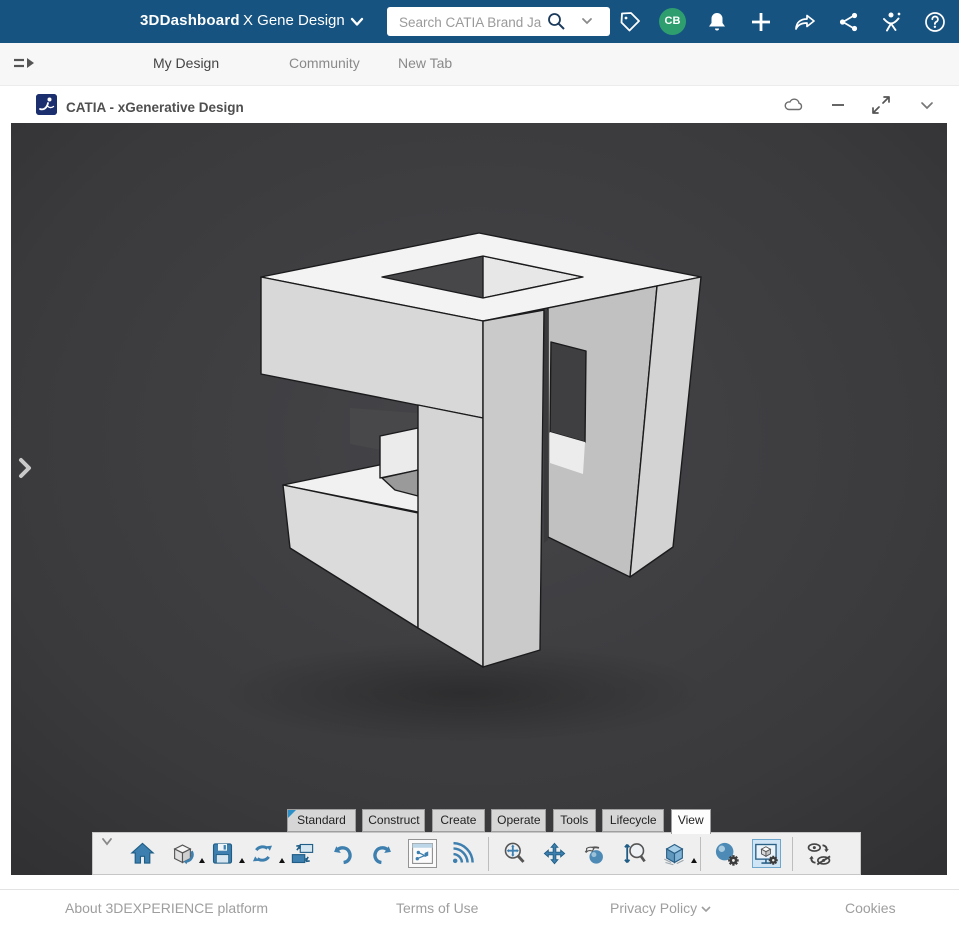  Describe the element at coordinates (717, 22) in the screenshot. I see `notifications-bell-icon` at that location.